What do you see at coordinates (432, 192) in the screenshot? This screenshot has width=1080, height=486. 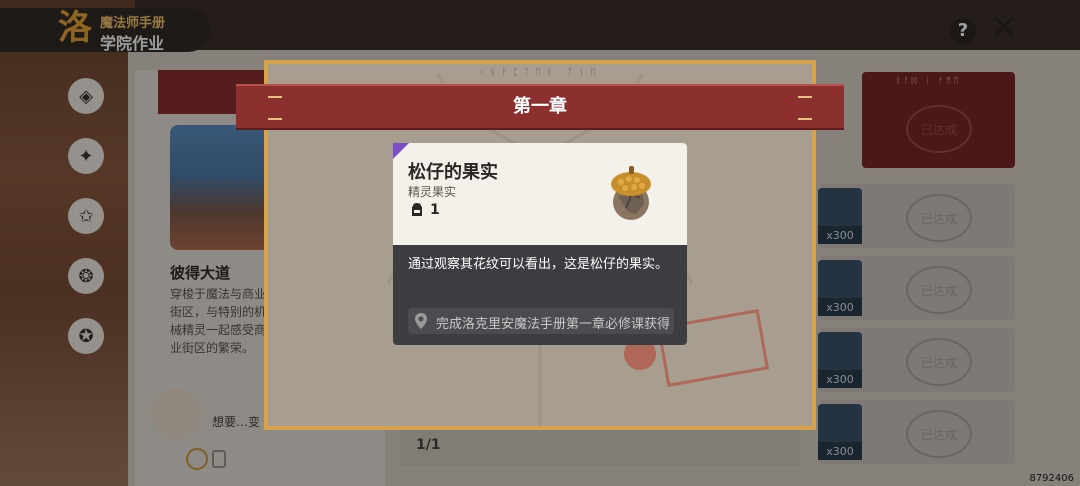 I see `item-category: 精灵果实` at bounding box center [432, 192].